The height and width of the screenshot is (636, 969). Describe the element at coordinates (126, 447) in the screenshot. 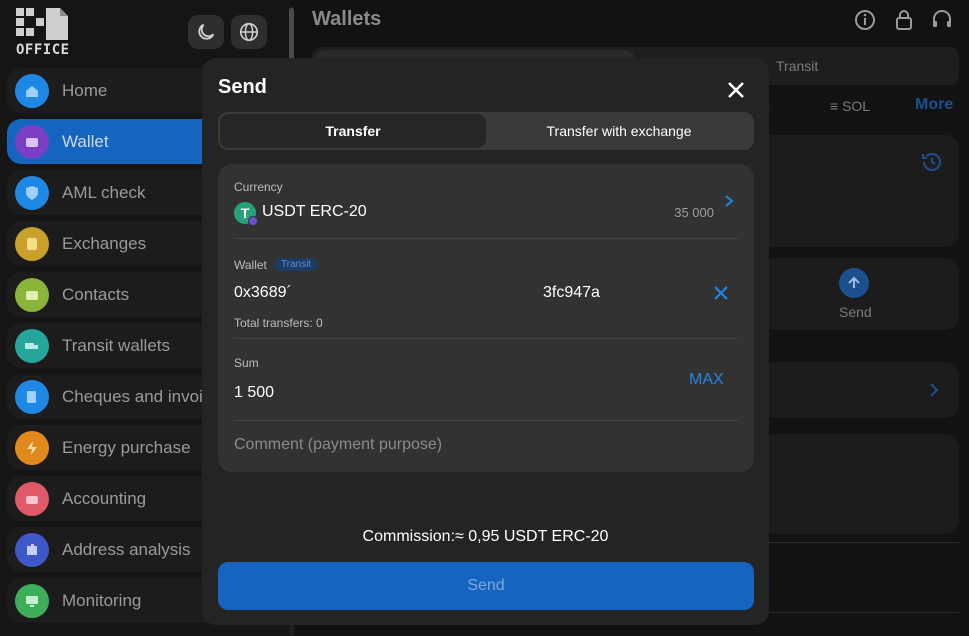

I see `sidebar-item-label: Energy purchase` at that location.